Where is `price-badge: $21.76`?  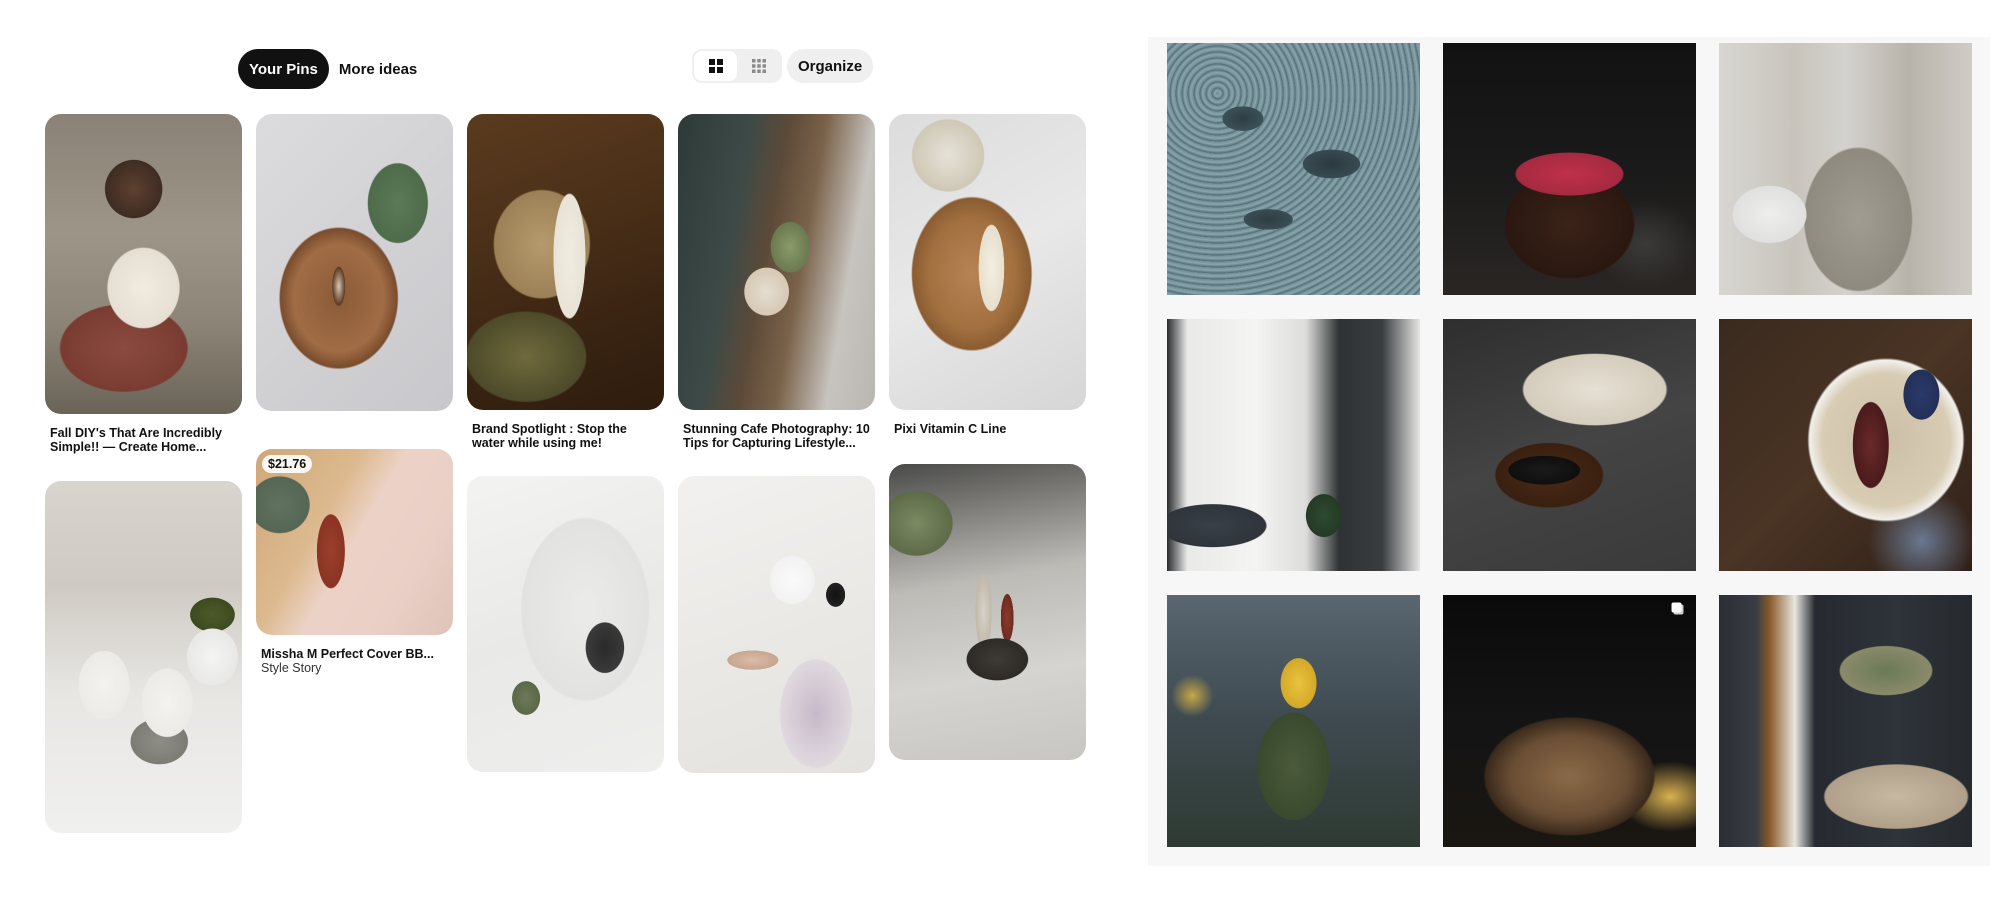 price-badge: $21.76 is located at coordinates (287, 464).